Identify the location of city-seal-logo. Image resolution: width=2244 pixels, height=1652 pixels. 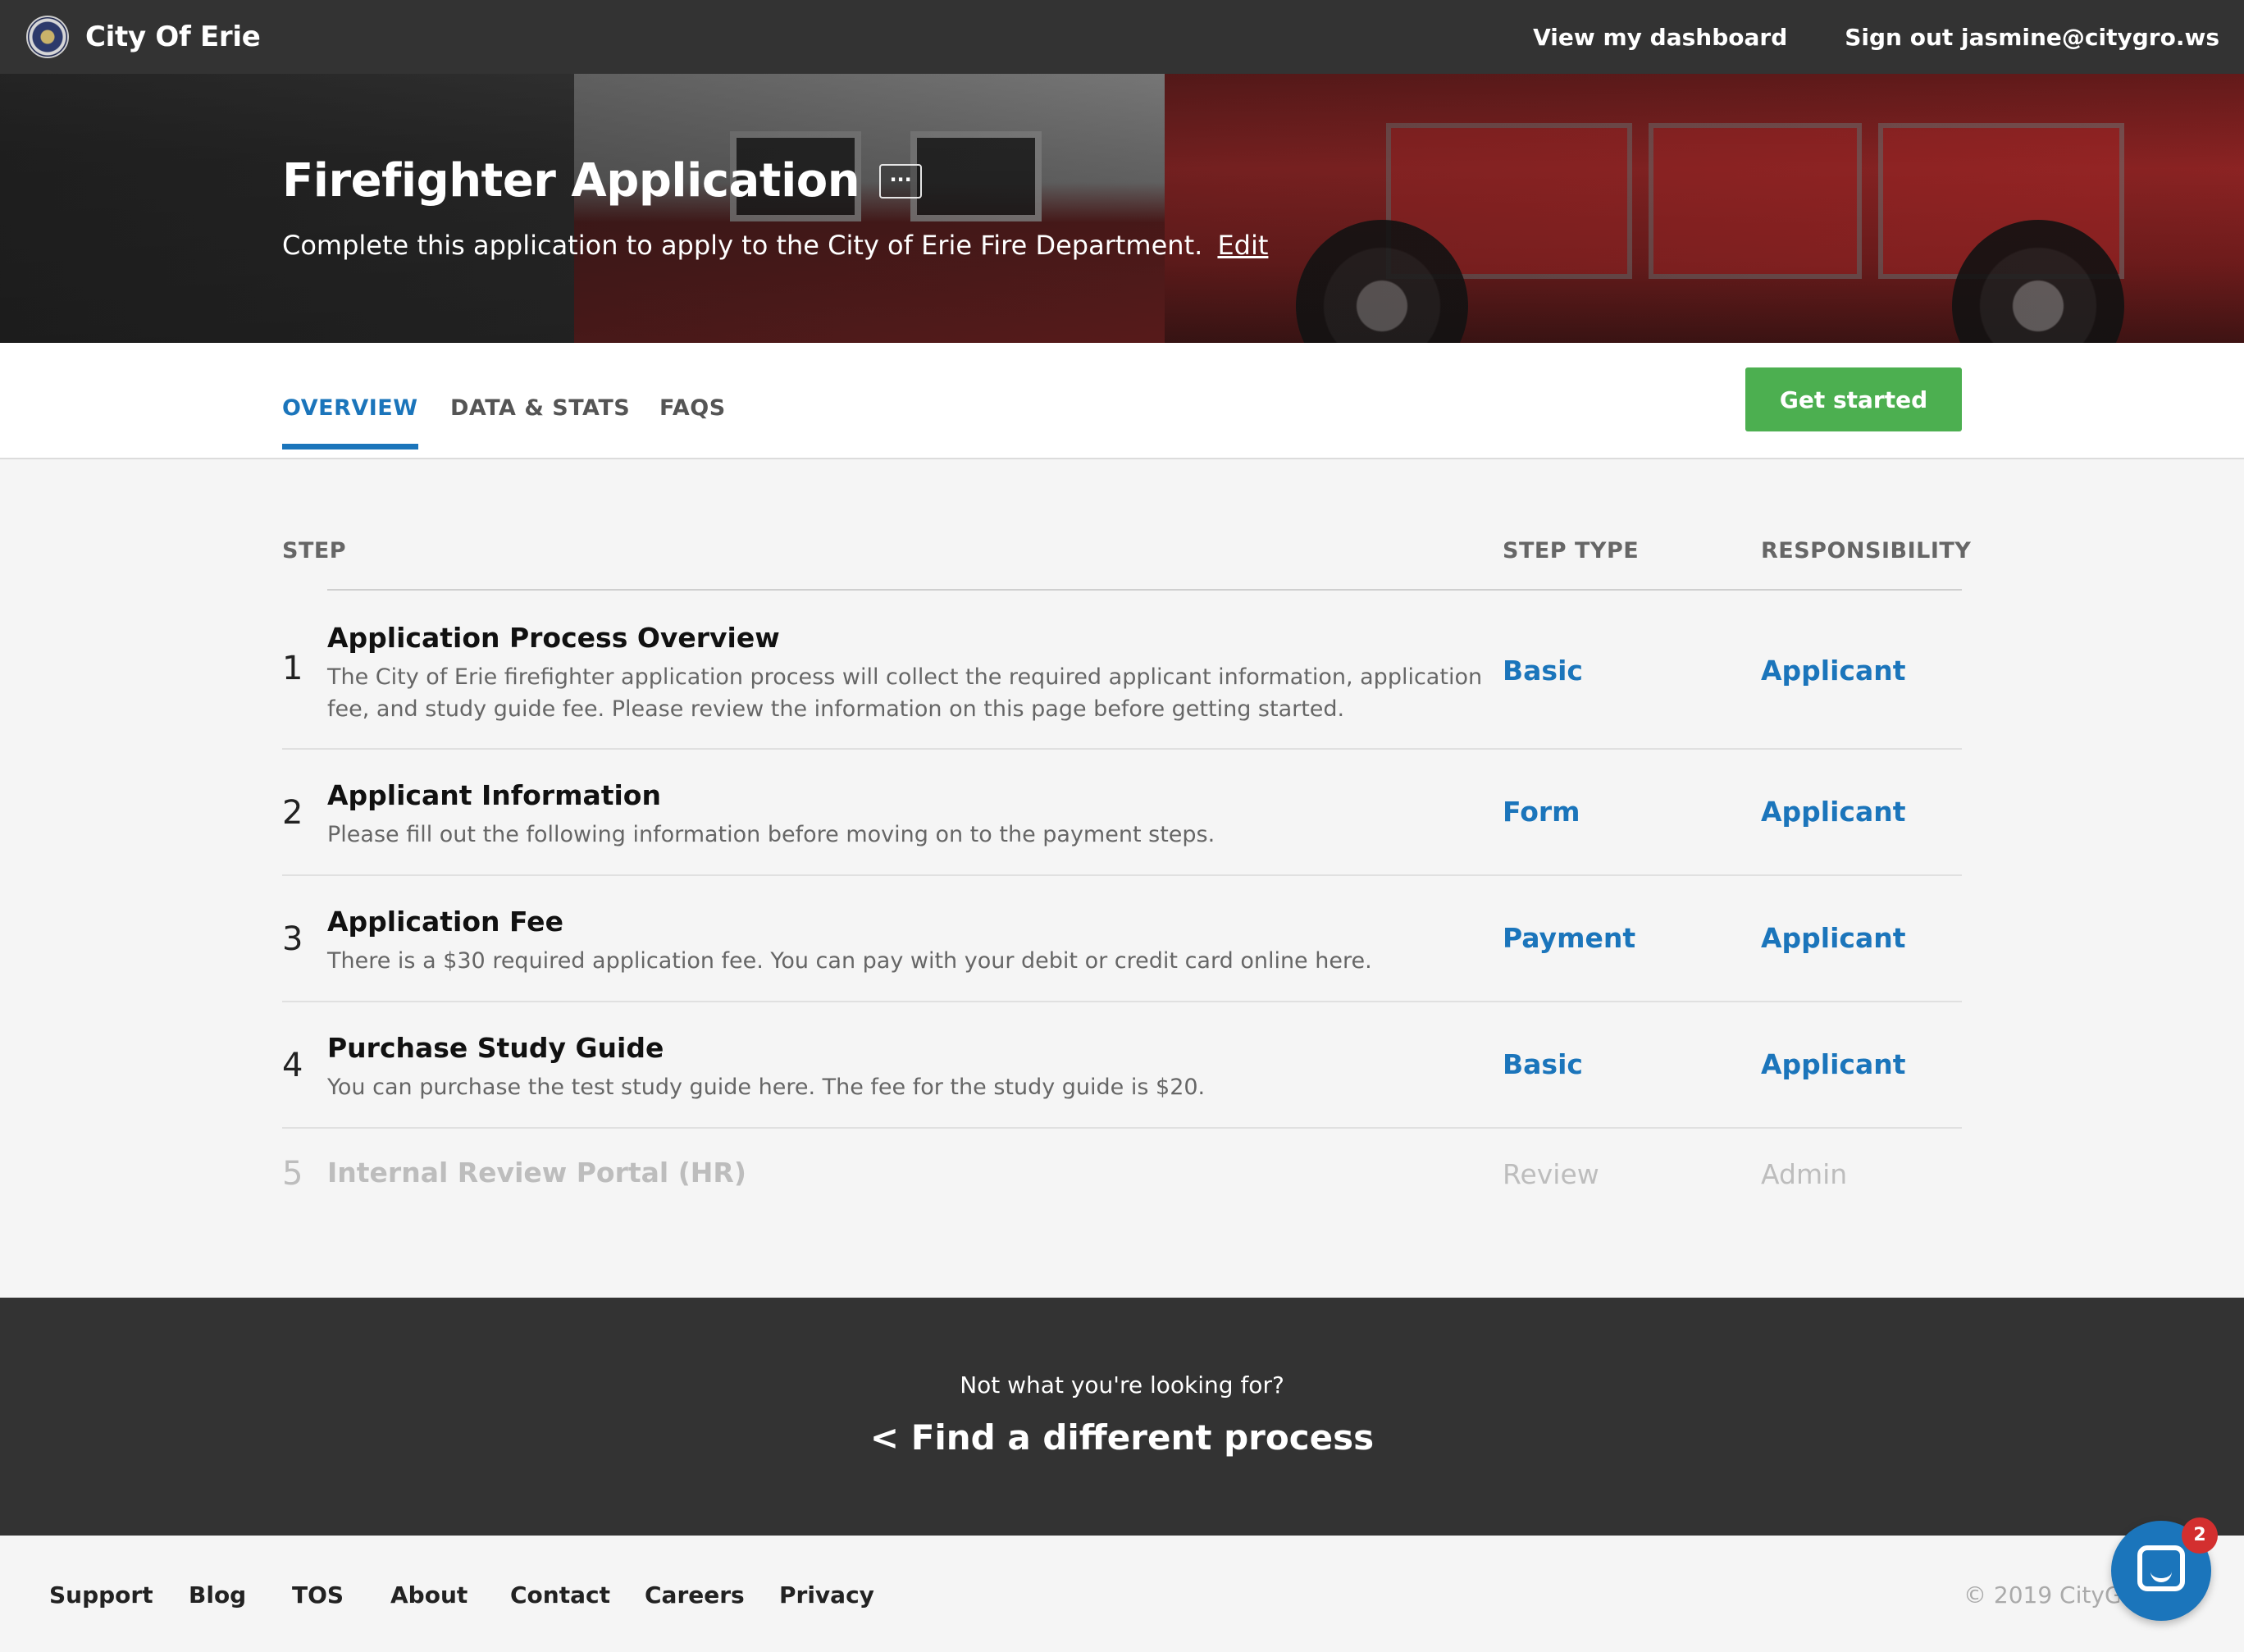
(47, 37).